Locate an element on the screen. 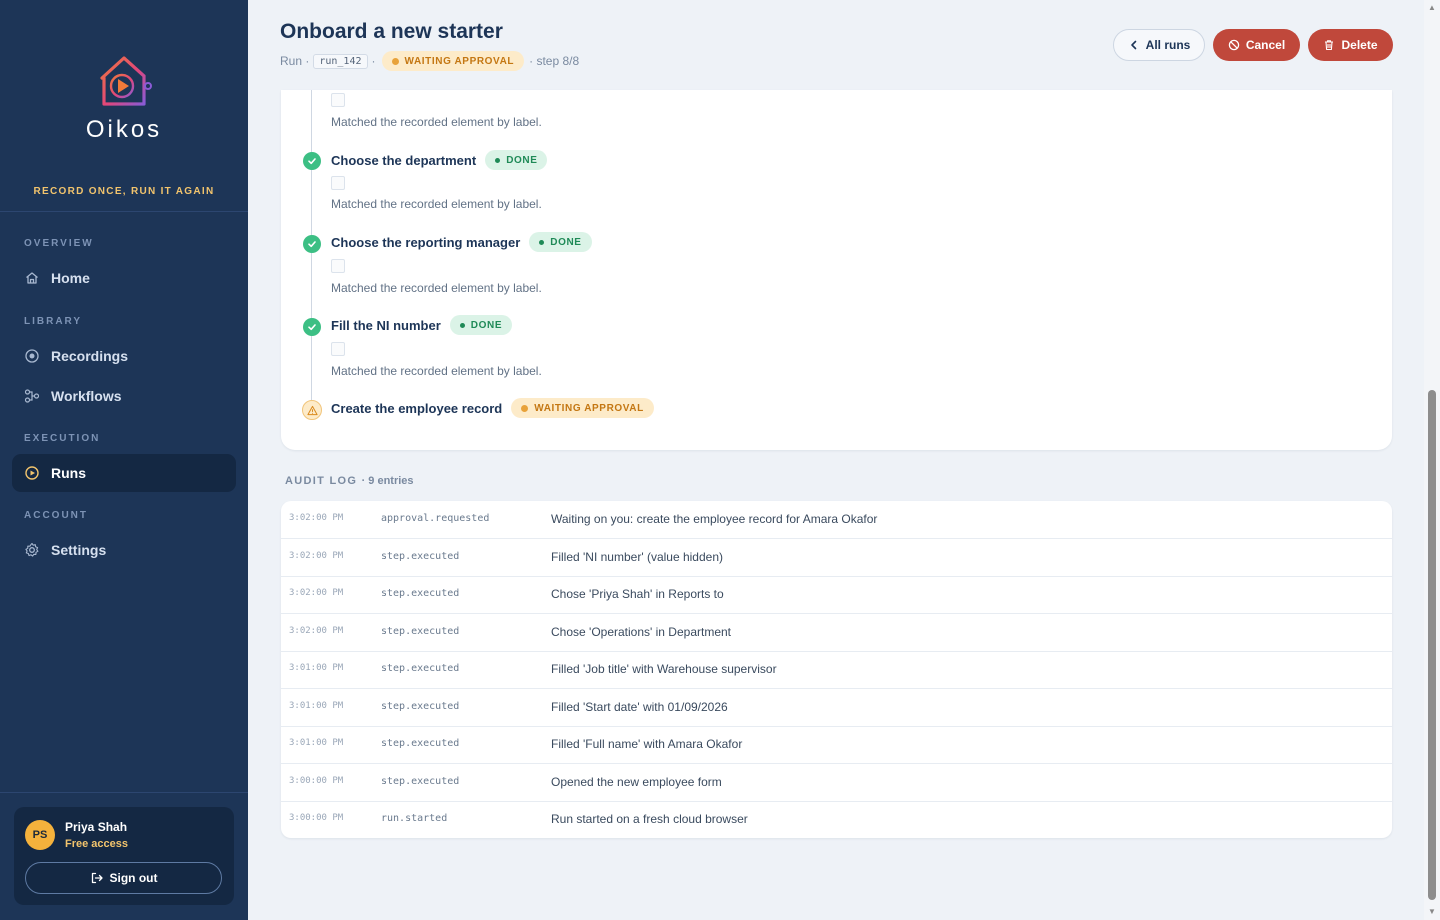  log-event: approval.requested is located at coordinates (435, 518).